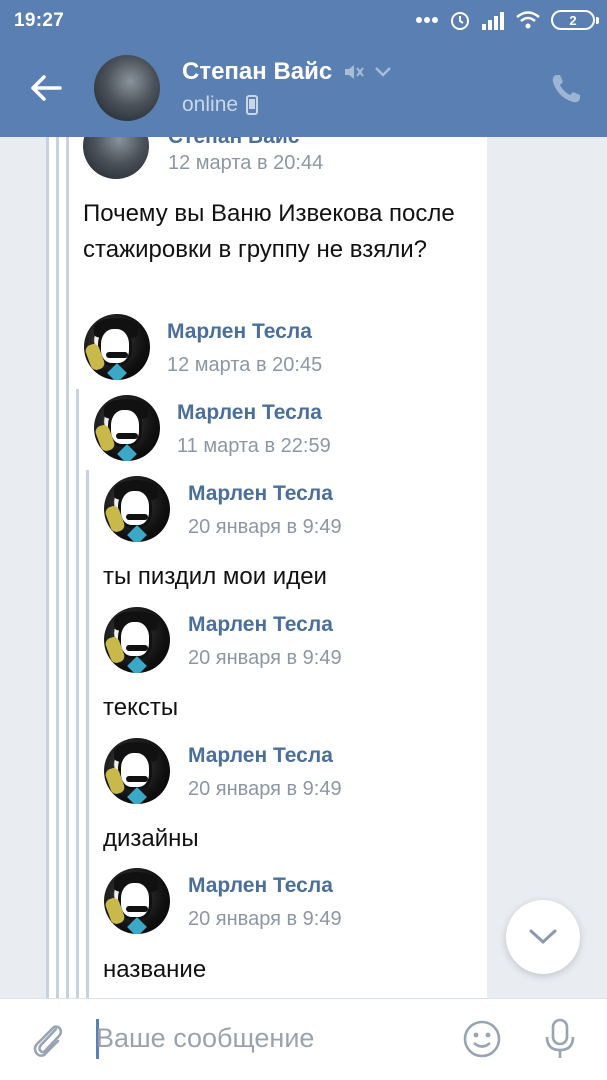 This screenshot has width=607, height=1080. I want to click on root-author: Степан Вайс, so click(233, 143).